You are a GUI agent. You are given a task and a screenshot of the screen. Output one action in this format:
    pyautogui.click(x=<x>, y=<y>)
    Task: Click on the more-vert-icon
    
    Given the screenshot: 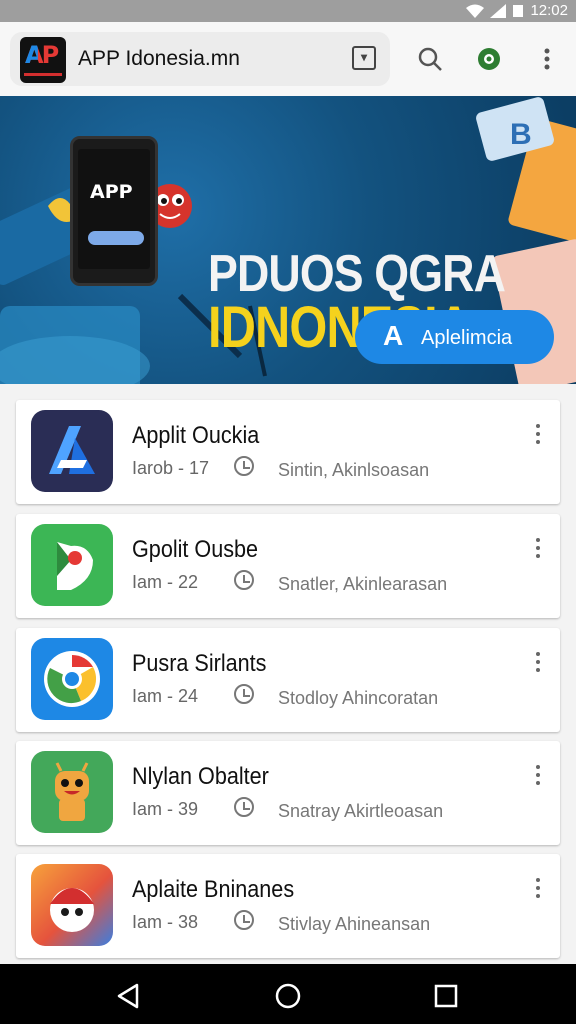 What is the action you would take?
    pyautogui.click(x=547, y=59)
    